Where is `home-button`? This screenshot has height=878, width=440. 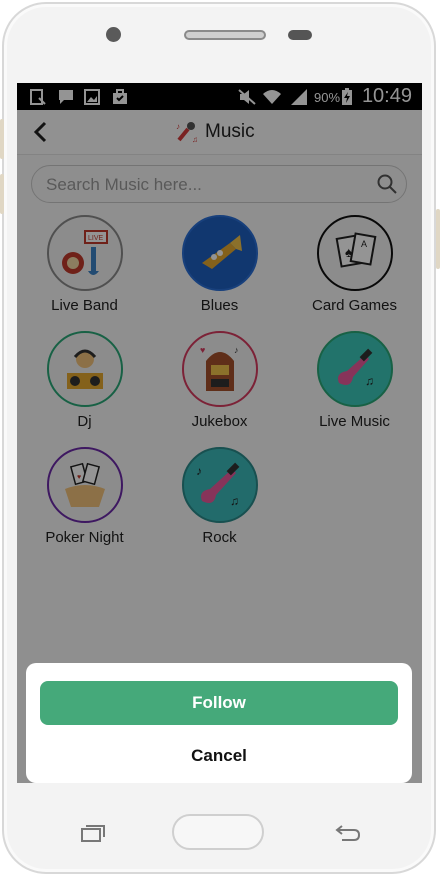
home-button is located at coordinates (218, 832).